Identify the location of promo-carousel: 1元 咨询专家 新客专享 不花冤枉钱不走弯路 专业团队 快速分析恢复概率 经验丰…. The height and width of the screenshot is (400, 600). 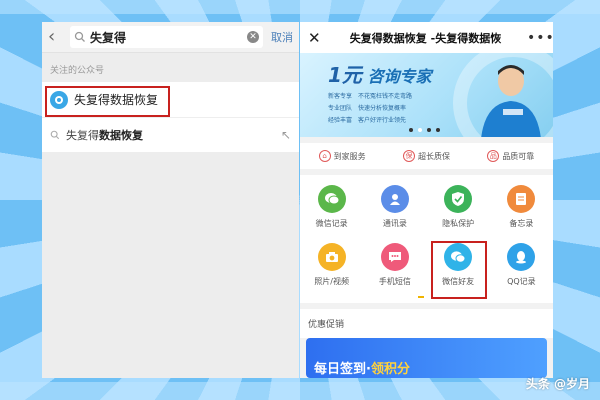
(426, 95).